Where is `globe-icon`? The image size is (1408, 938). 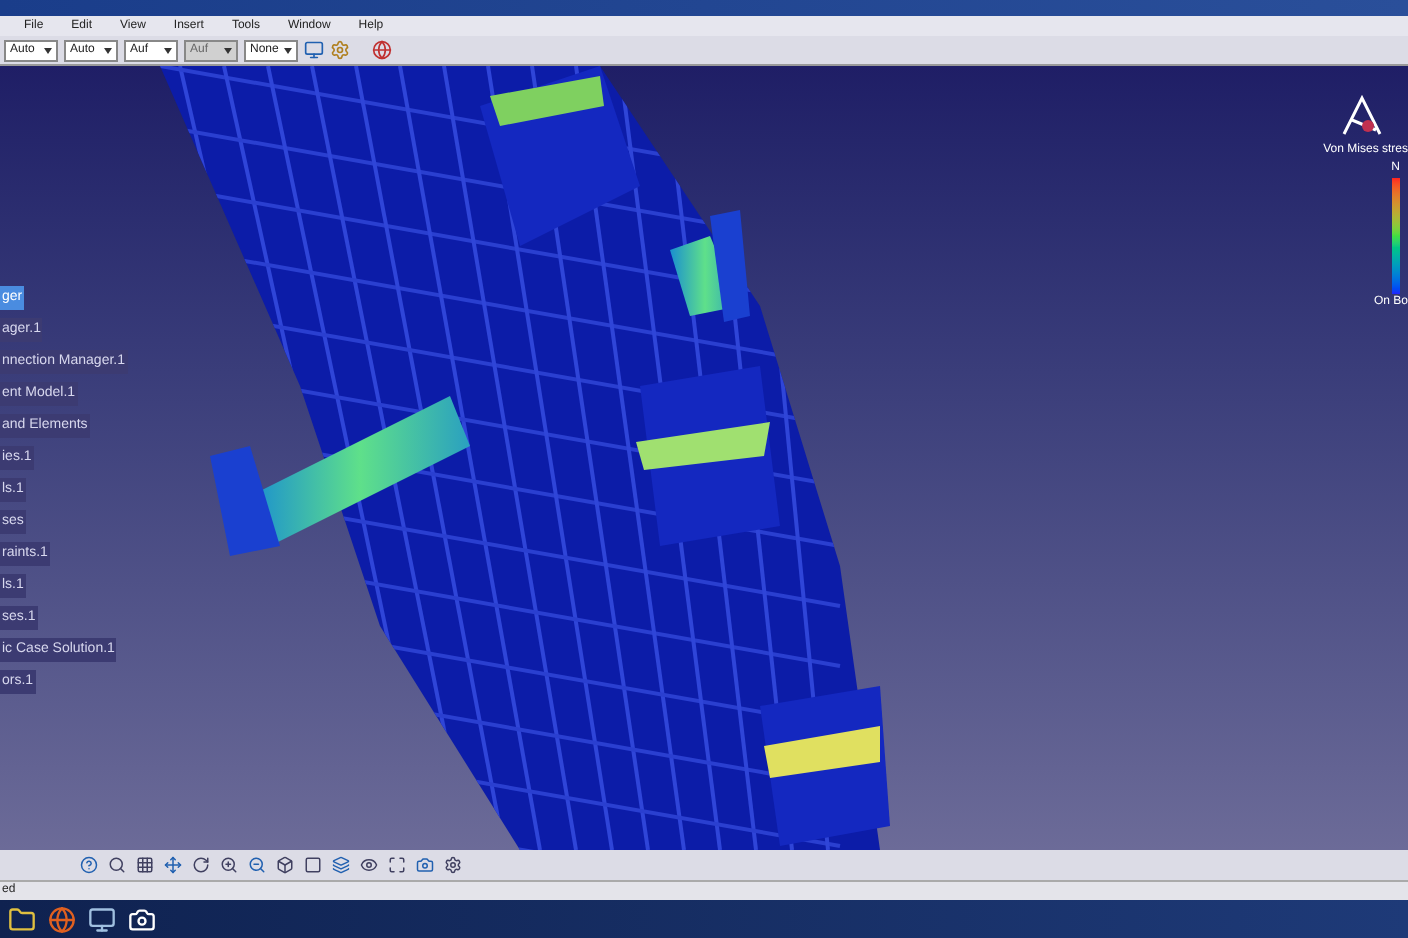
globe-icon is located at coordinates (382, 50).